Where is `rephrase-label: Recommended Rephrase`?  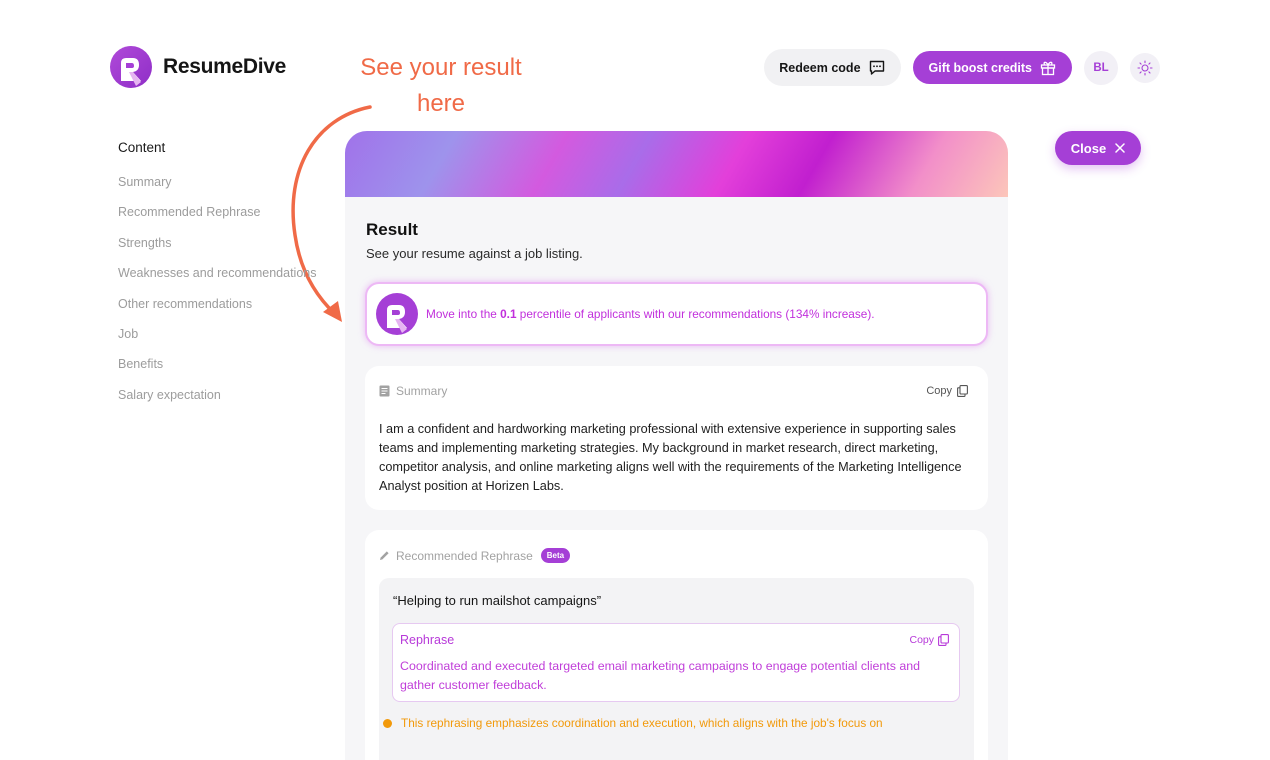
rephrase-label: Recommended Rephrase is located at coordinates (464, 555).